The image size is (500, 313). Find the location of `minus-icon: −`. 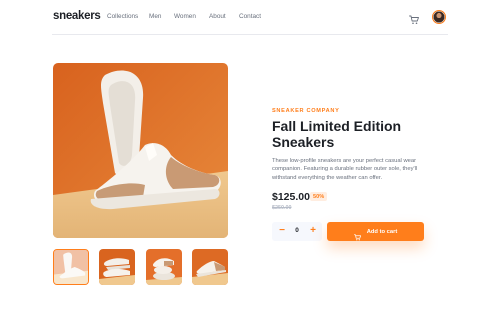

minus-icon: − is located at coordinates (282, 231).